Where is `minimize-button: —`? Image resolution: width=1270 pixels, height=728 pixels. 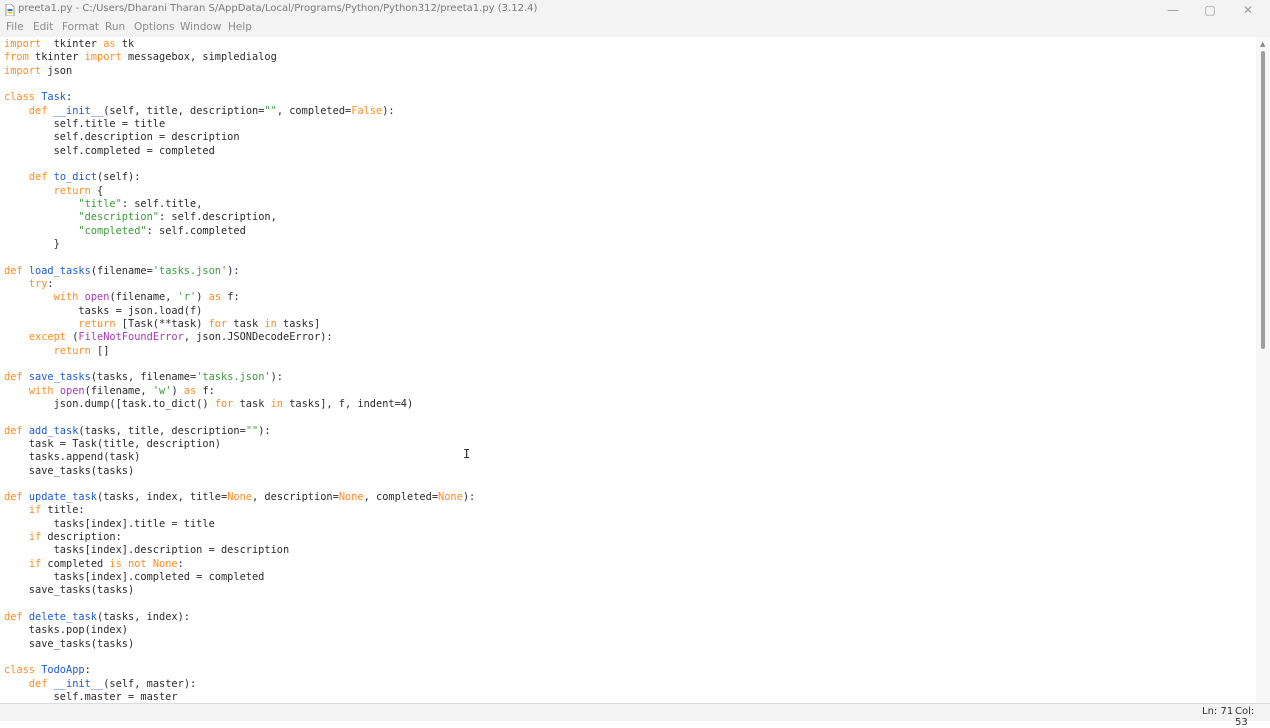
minimize-button: — is located at coordinates (1173, 10).